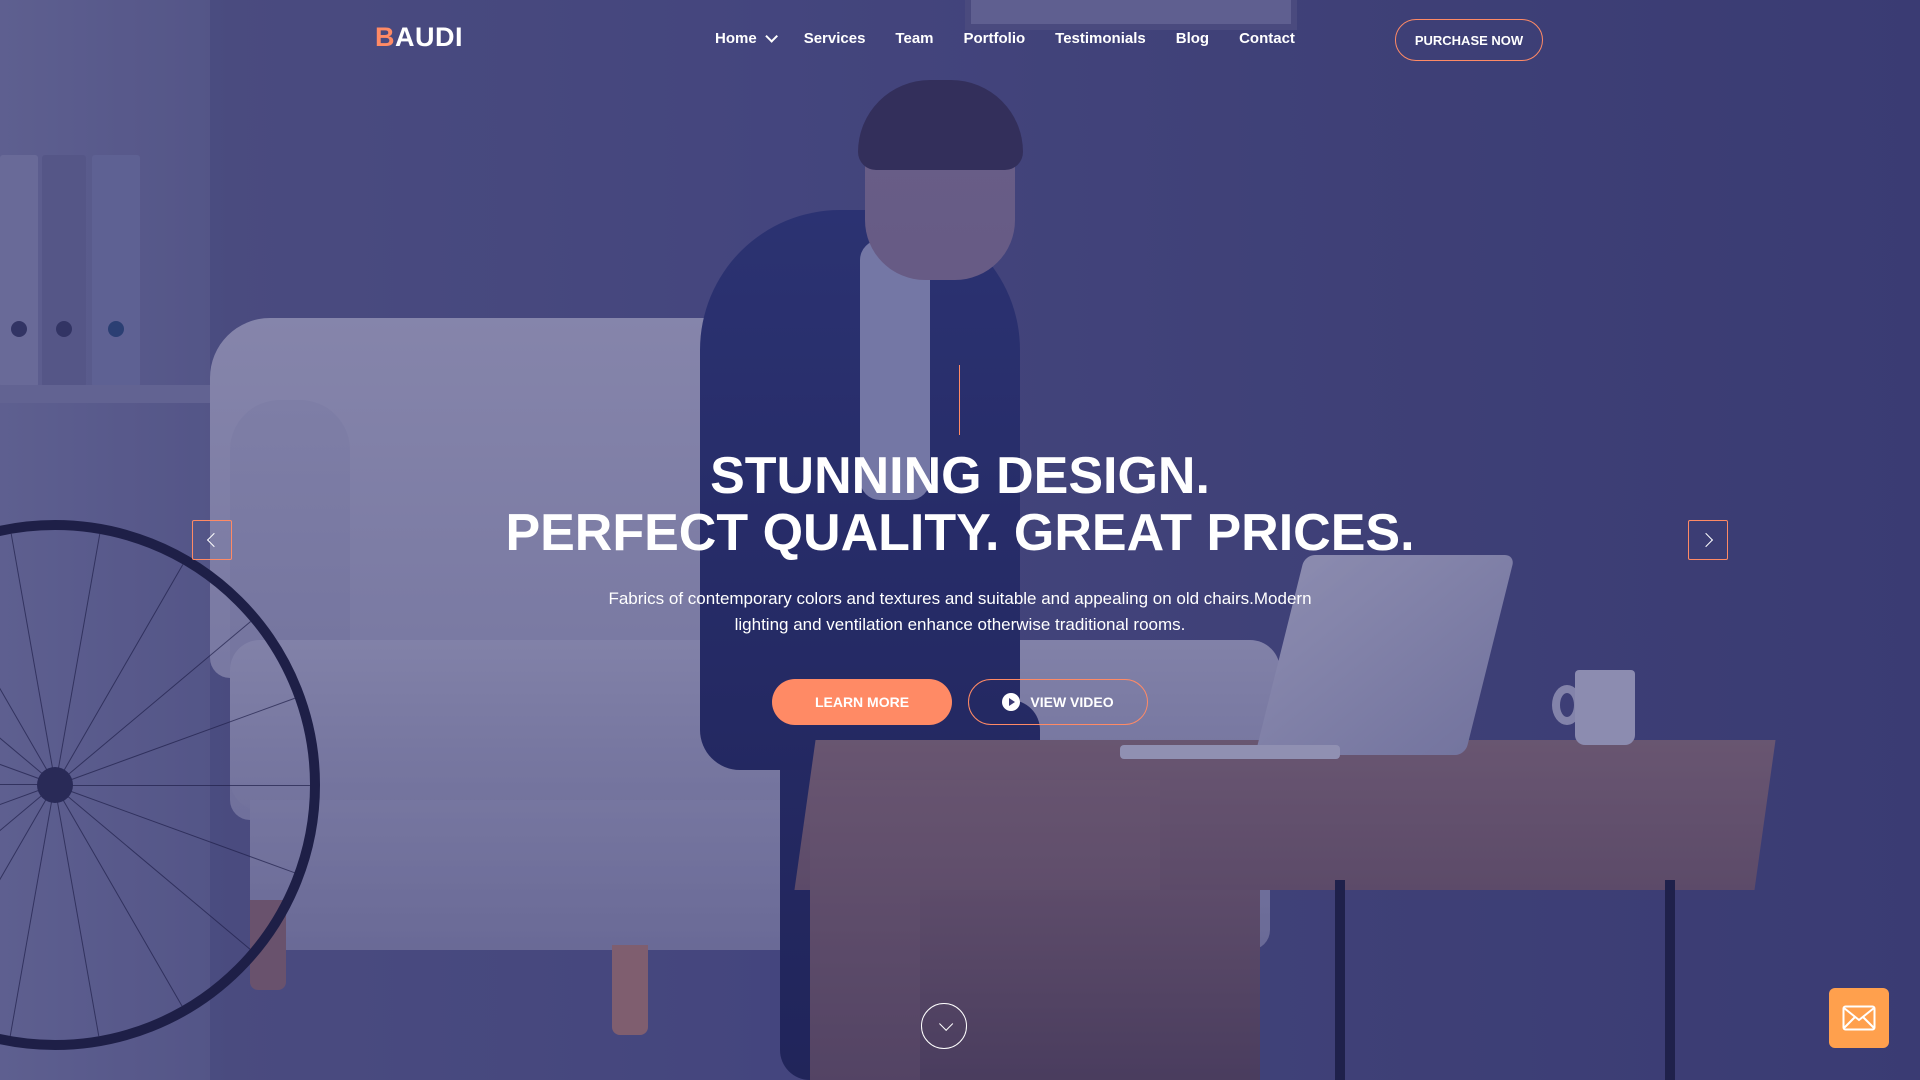  Describe the element at coordinates (1267, 38) in the screenshot. I see `nav-contact: Contact` at that location.